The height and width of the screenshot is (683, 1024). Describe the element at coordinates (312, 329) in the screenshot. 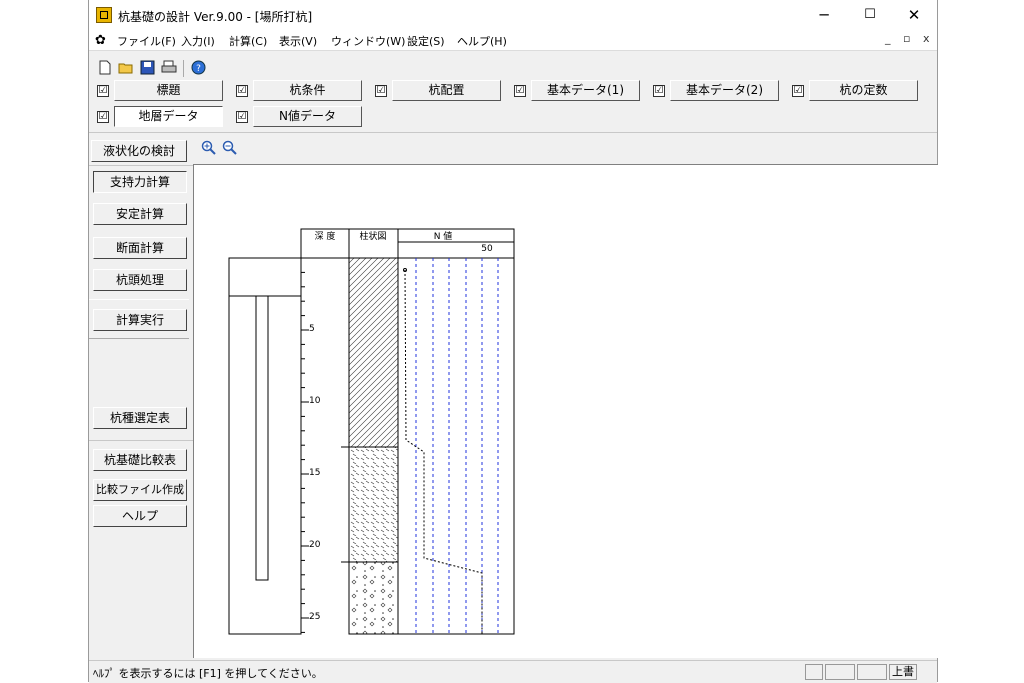

I see `depth-label-5: 5` at that location.